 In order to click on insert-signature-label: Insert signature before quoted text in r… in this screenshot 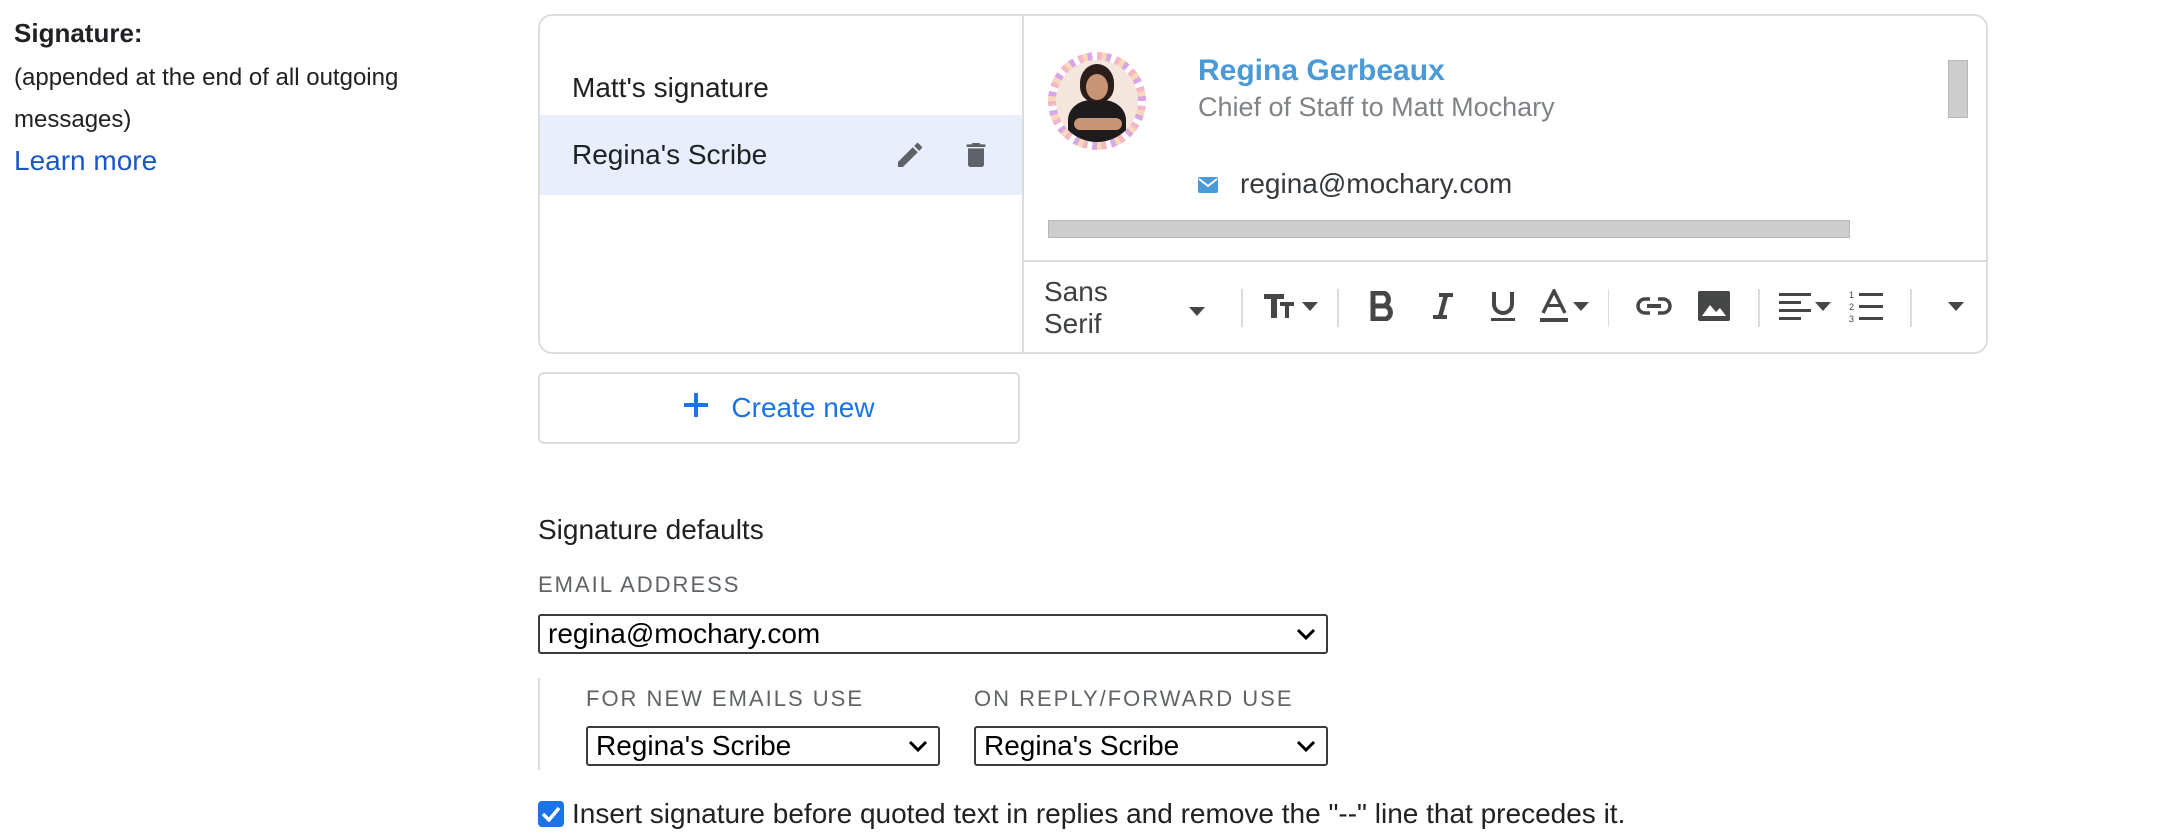, I will do `click(1099, 813)`.